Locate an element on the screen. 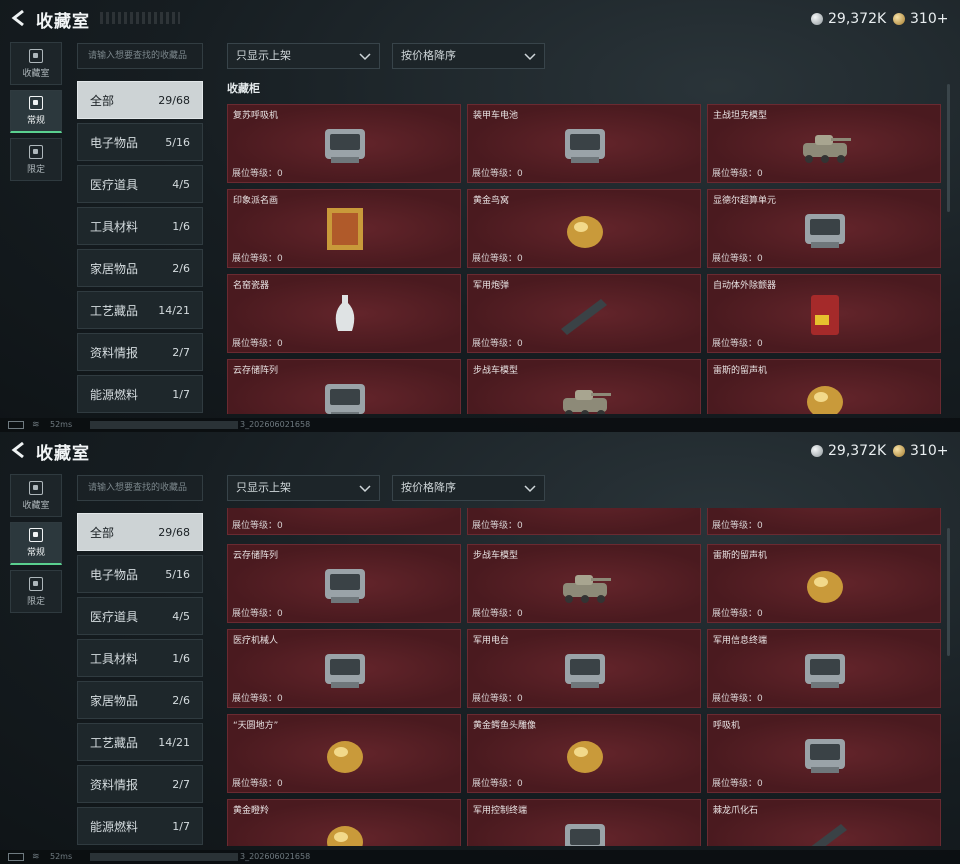  category-label: 能源燃料 is located at coordinates (114, 394).